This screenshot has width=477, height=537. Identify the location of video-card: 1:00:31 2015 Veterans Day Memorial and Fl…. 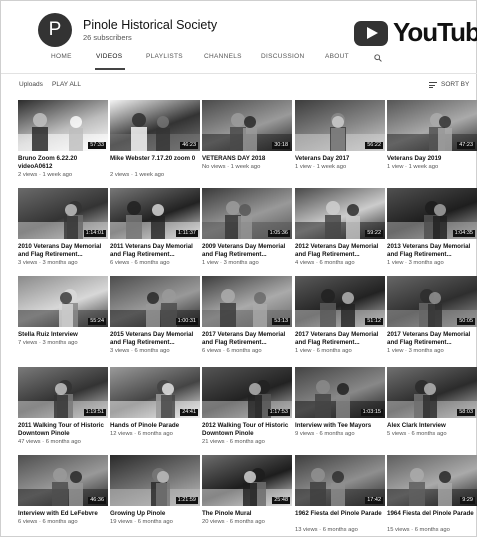
(155, 320).